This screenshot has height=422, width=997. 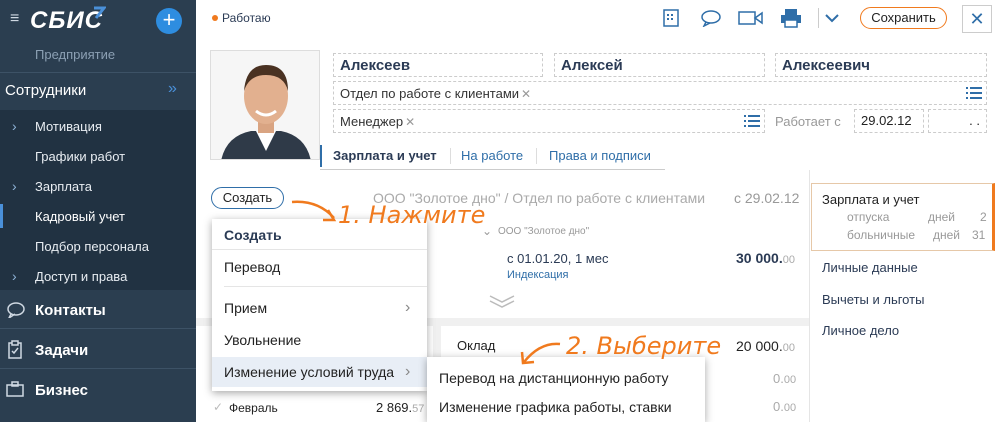 I want to click on menu-item-transfer: Перевод, so click(x=252, y=267).